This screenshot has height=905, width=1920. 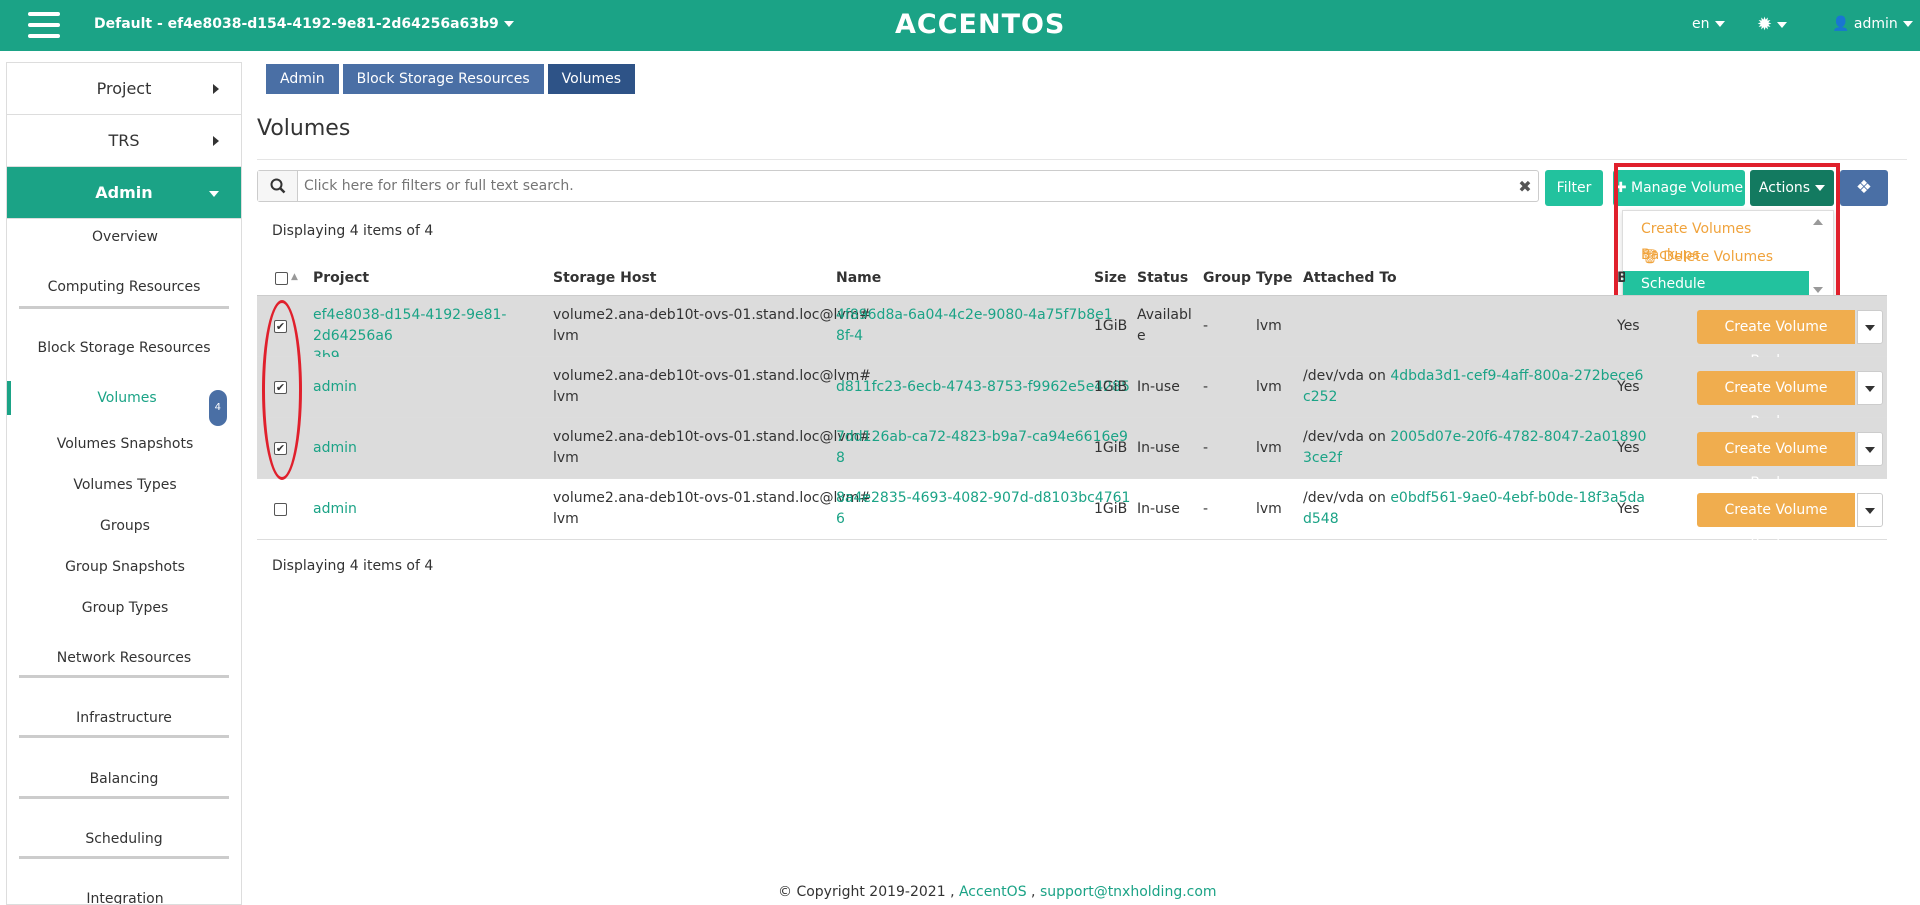 I want to click on volume-link-cont: 8f-4, so click(x=849, y=336).